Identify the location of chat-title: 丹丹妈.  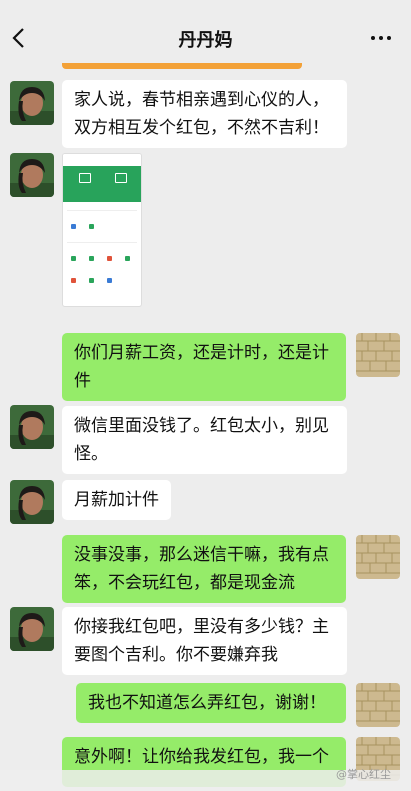
(205, 40).